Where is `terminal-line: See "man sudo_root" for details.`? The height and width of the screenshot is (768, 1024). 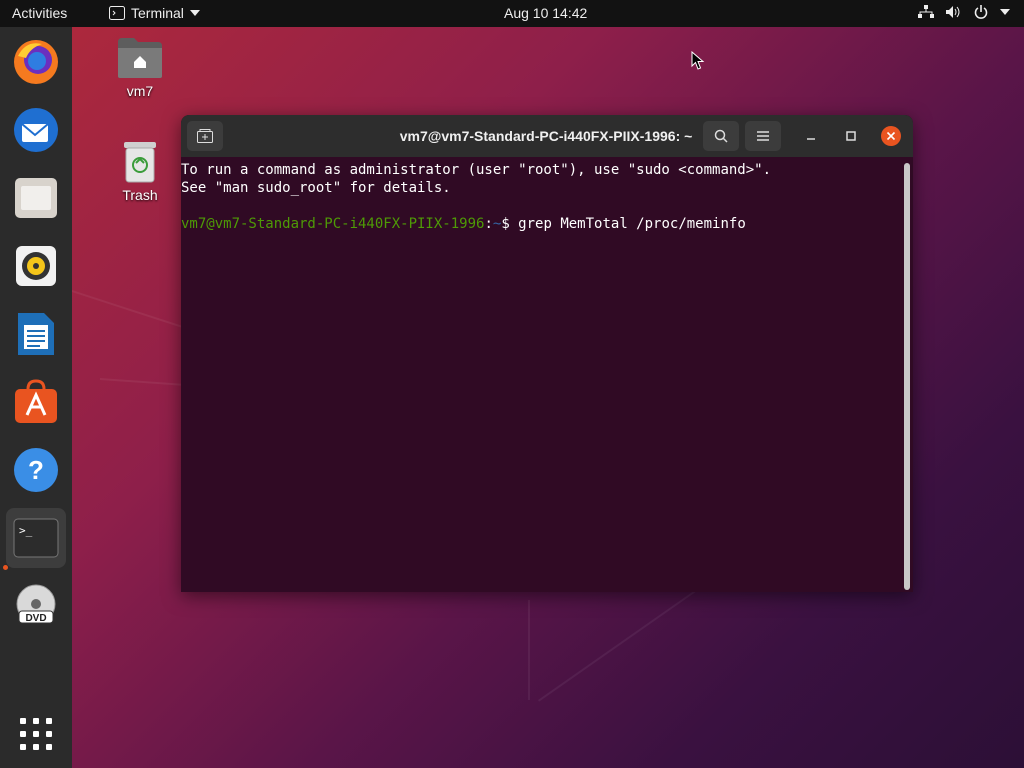 terminal-line: See "man sudo_root" for details. is located at coordinates (316, 188).